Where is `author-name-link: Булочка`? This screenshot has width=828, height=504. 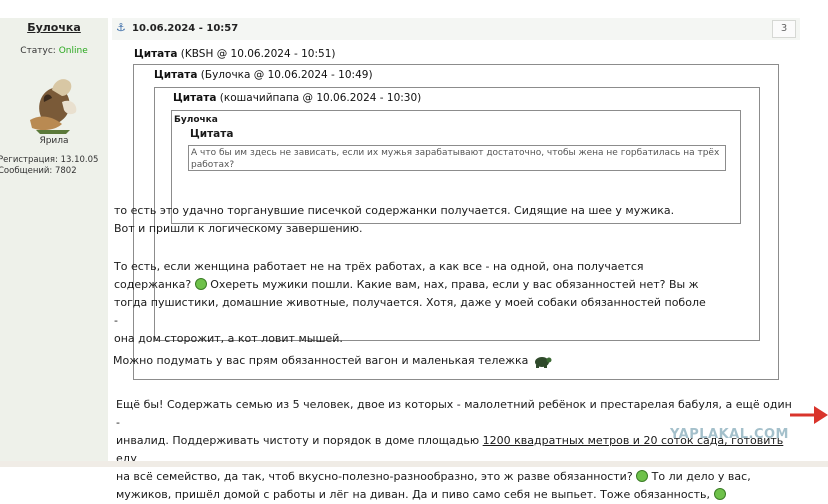
author-name-link: Булочка is located at coordinates (54, 27).